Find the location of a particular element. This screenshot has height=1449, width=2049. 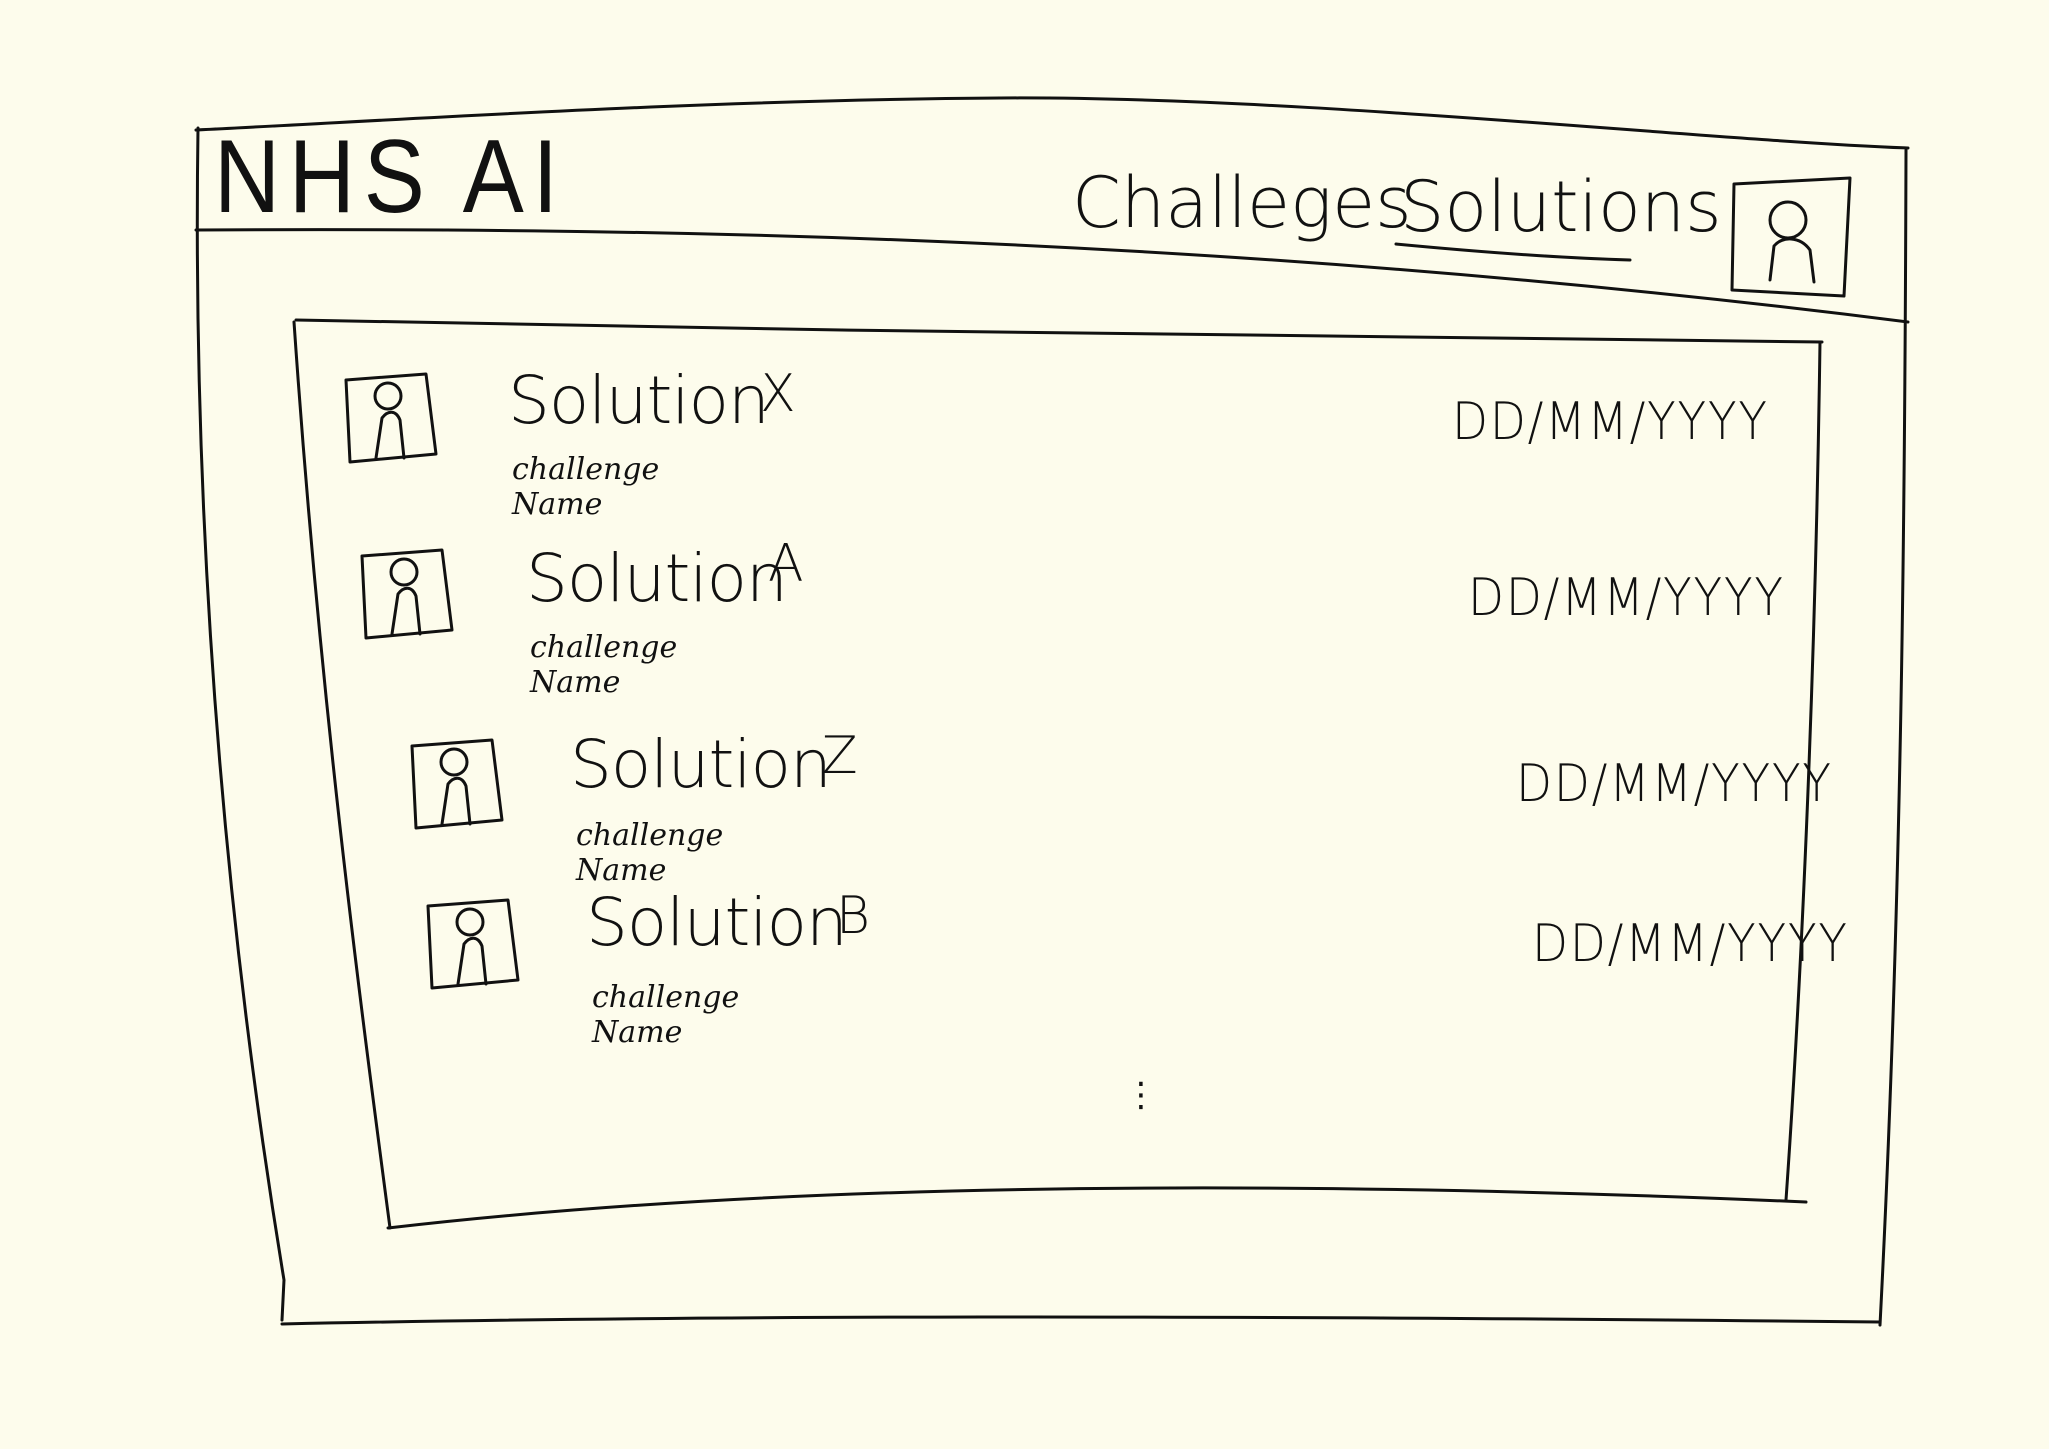

solution-letter: A is located at coordinates (786, 564).